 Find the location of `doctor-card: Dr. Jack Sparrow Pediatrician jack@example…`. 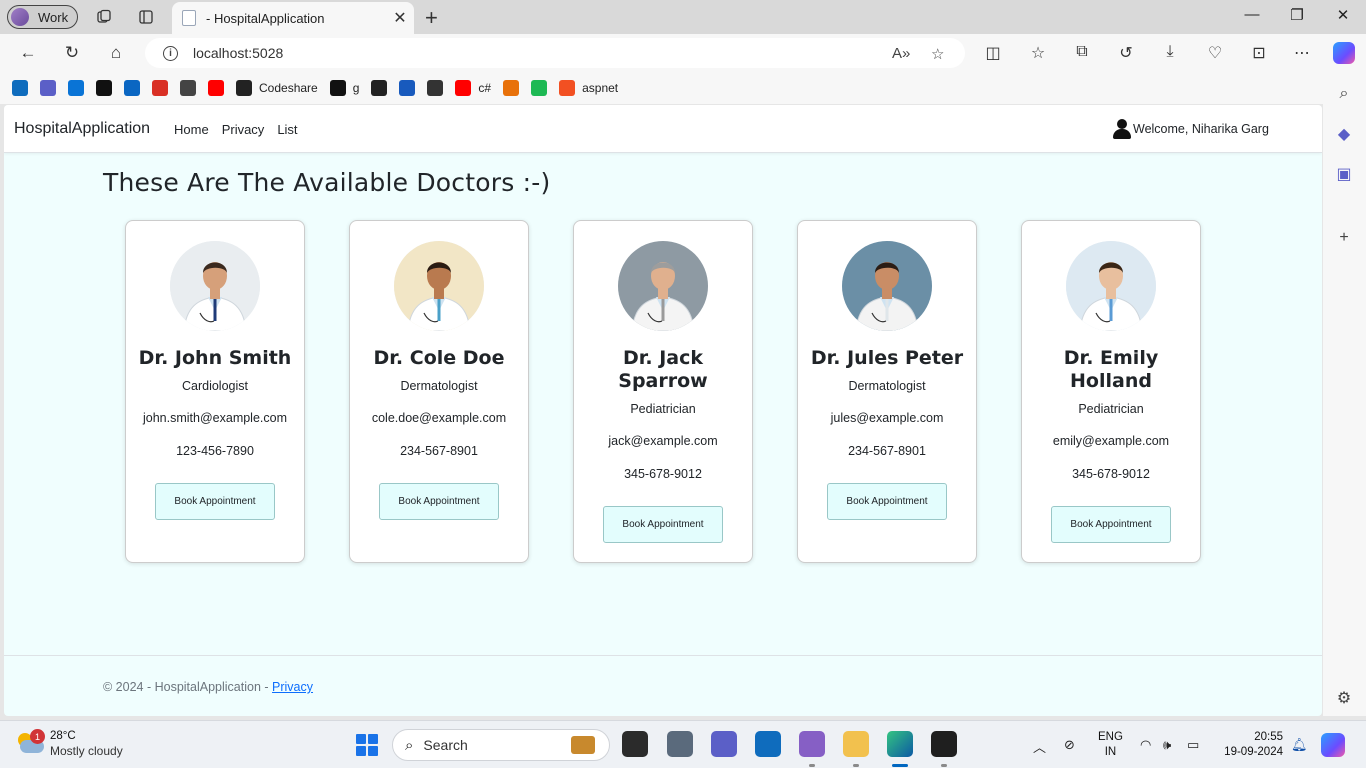

doctor-card: Dr. Jack Sparrow Pediatrician jack@example… is located at coordinates (663, 391).